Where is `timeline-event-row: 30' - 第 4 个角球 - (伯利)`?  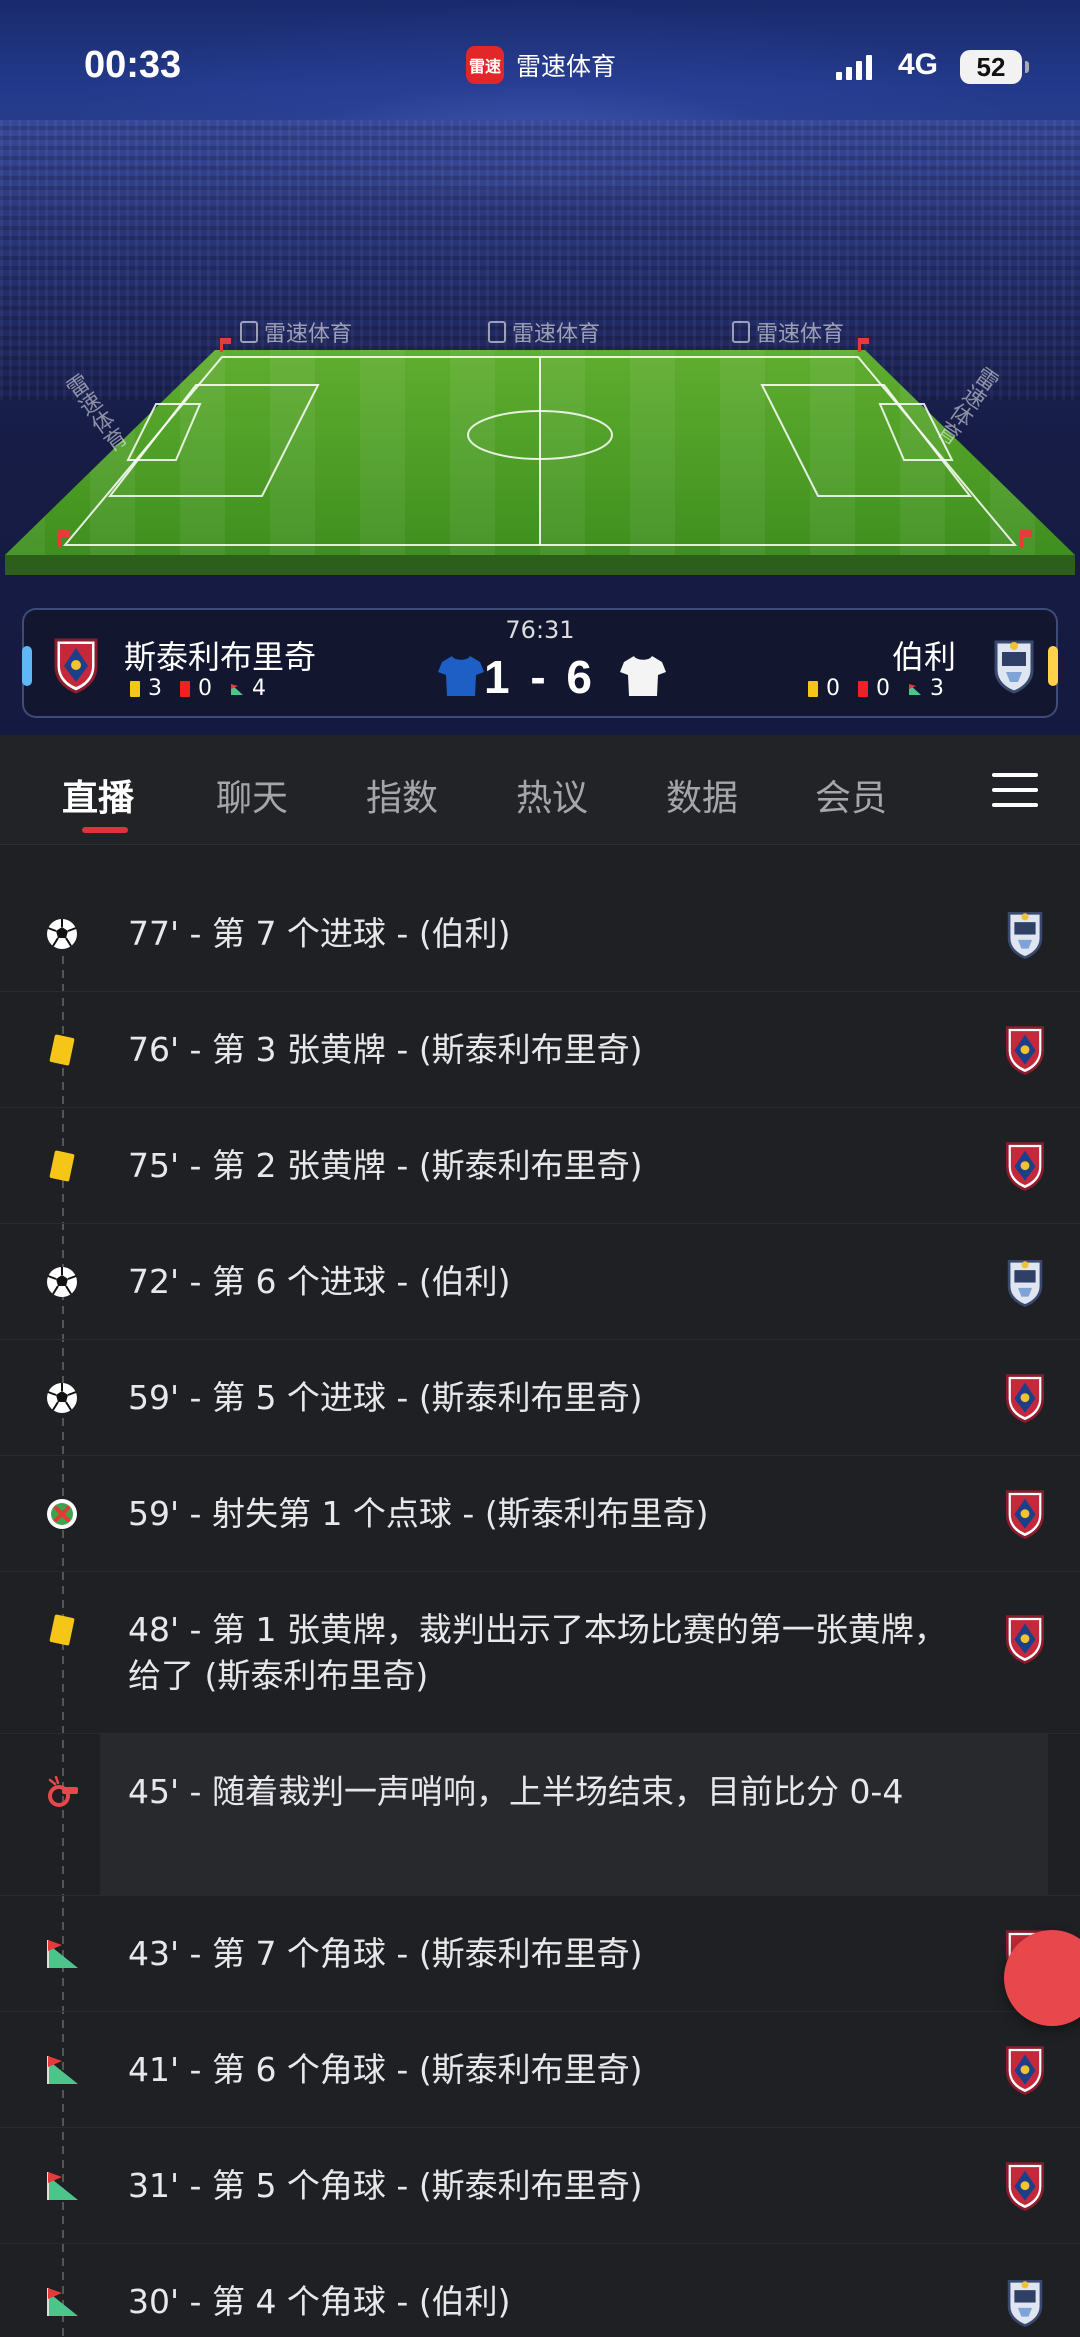
timeline-event-row: 30' - 第 4 个角球 - (伯利) is located at coordinates (540, 2290).